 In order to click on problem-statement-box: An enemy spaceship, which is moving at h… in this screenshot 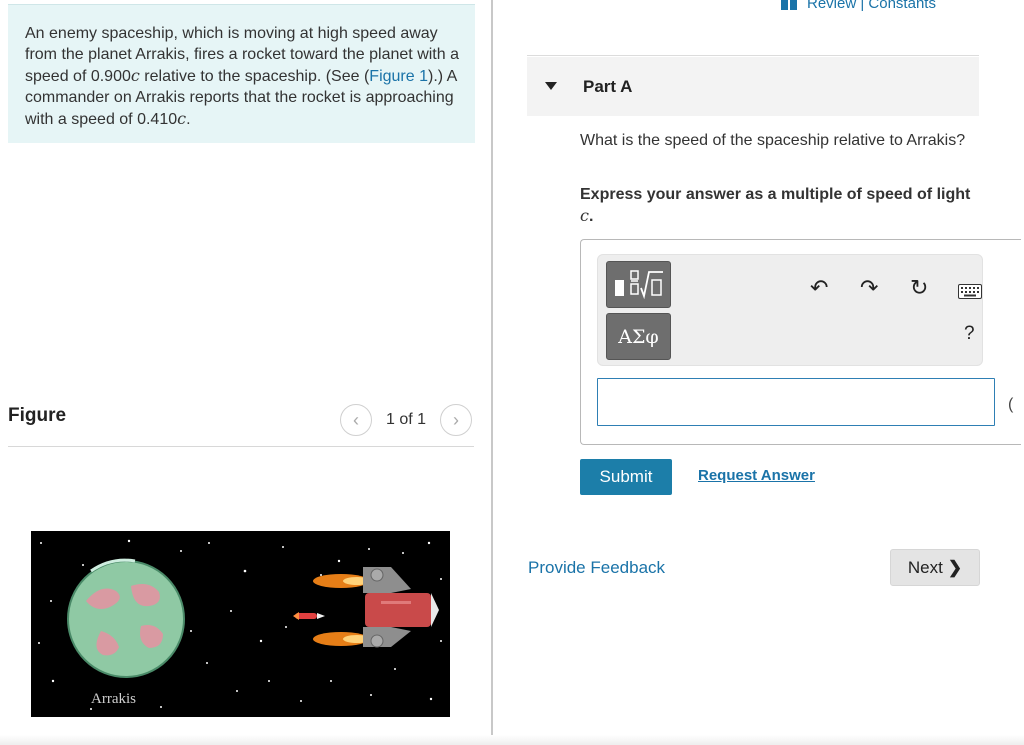, I will do `click(241, 73)`.